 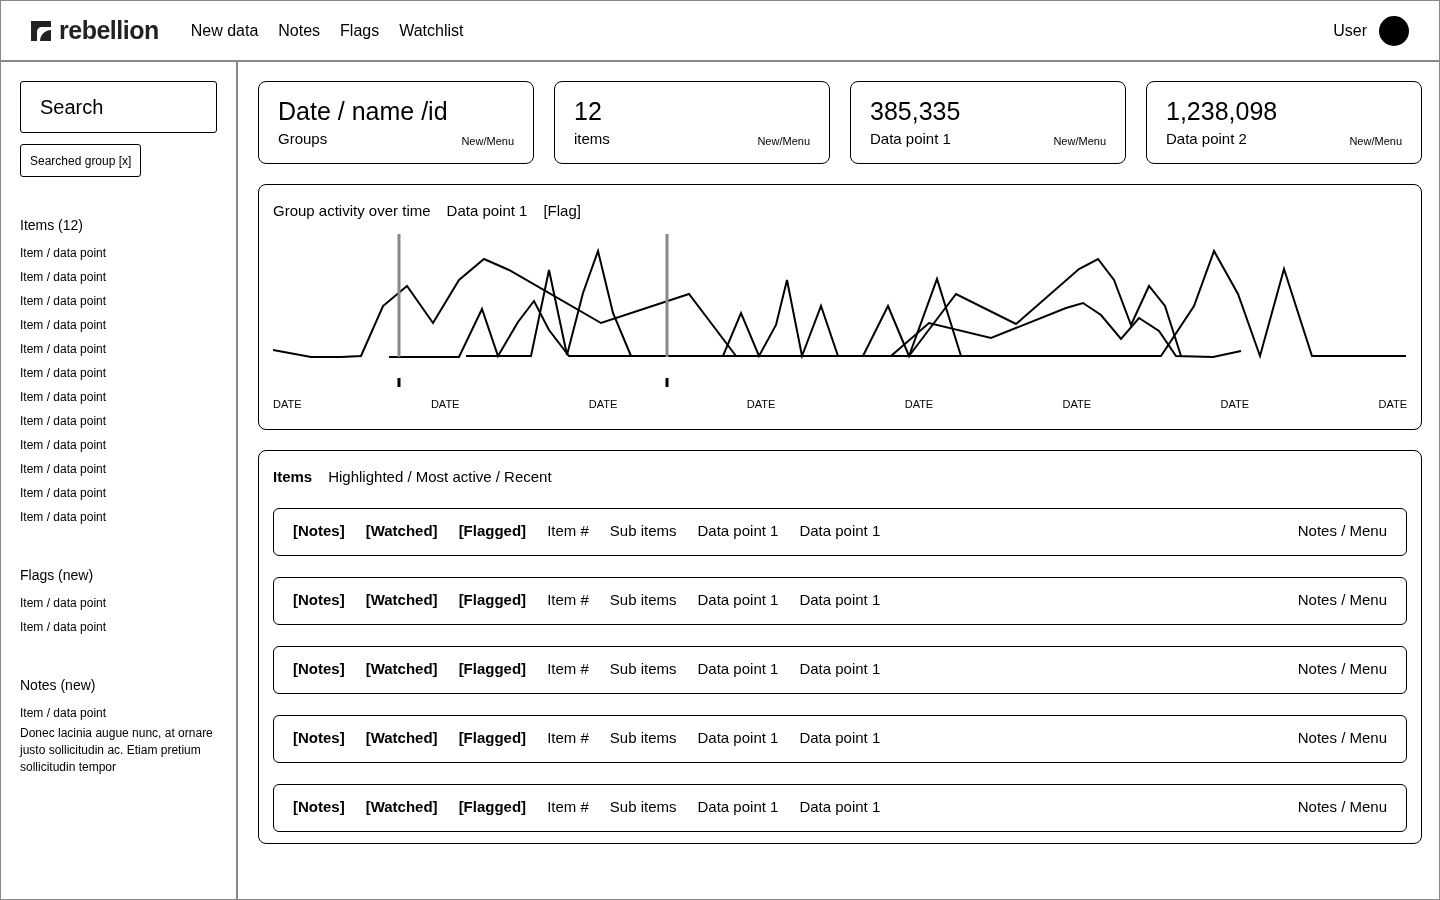 I want to click on panel-title: Items, so click(x=293, y=477).